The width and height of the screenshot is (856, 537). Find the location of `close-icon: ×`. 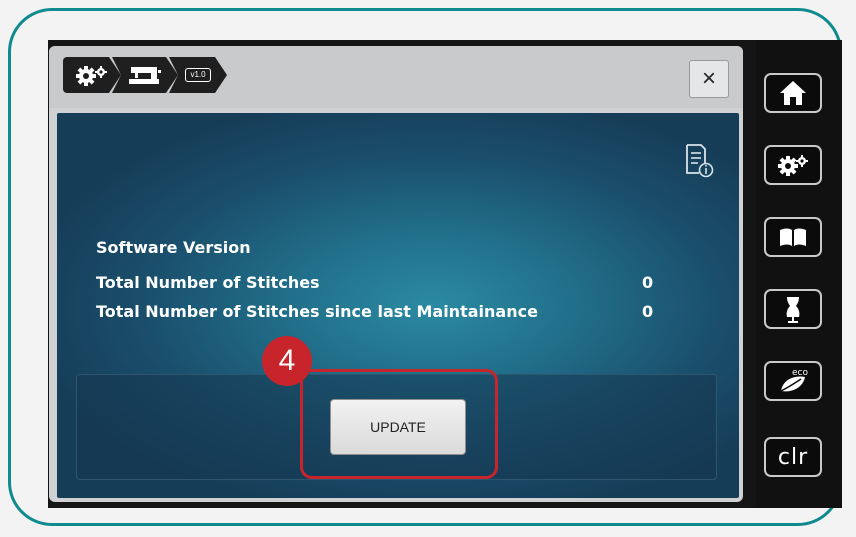

close-icon: × is located at coordinates (708, 78).